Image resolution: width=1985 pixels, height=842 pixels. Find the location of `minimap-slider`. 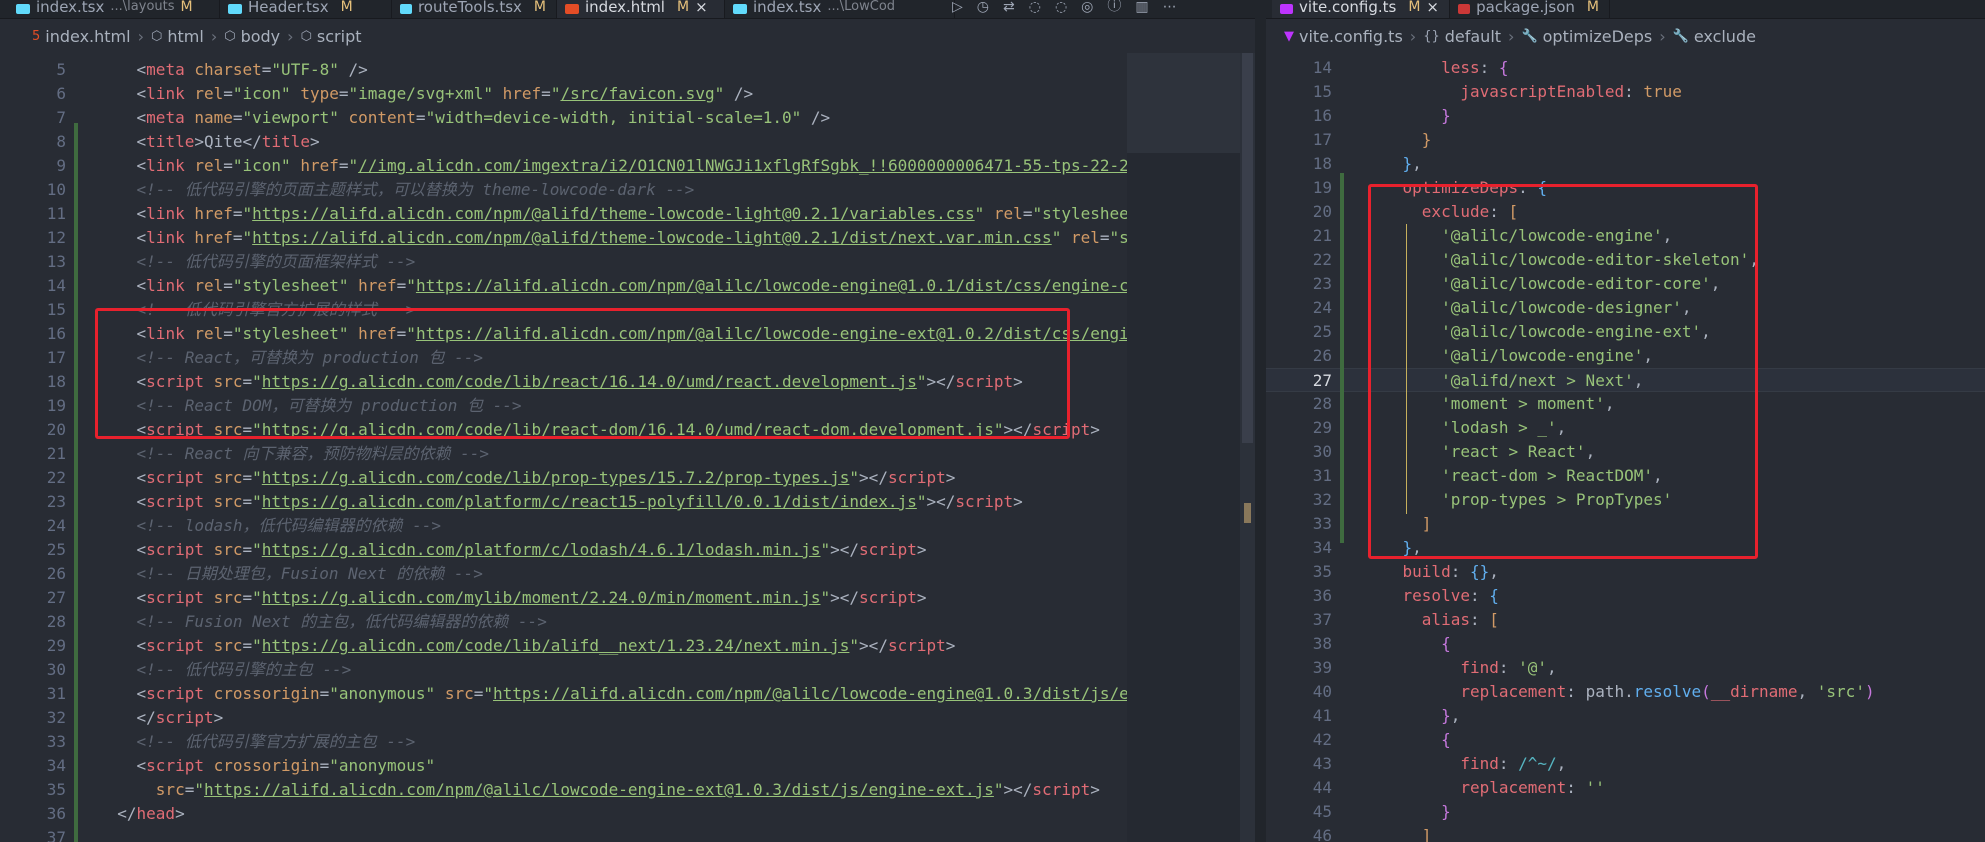

minimap-slider is located at coordinates (1183, 103).